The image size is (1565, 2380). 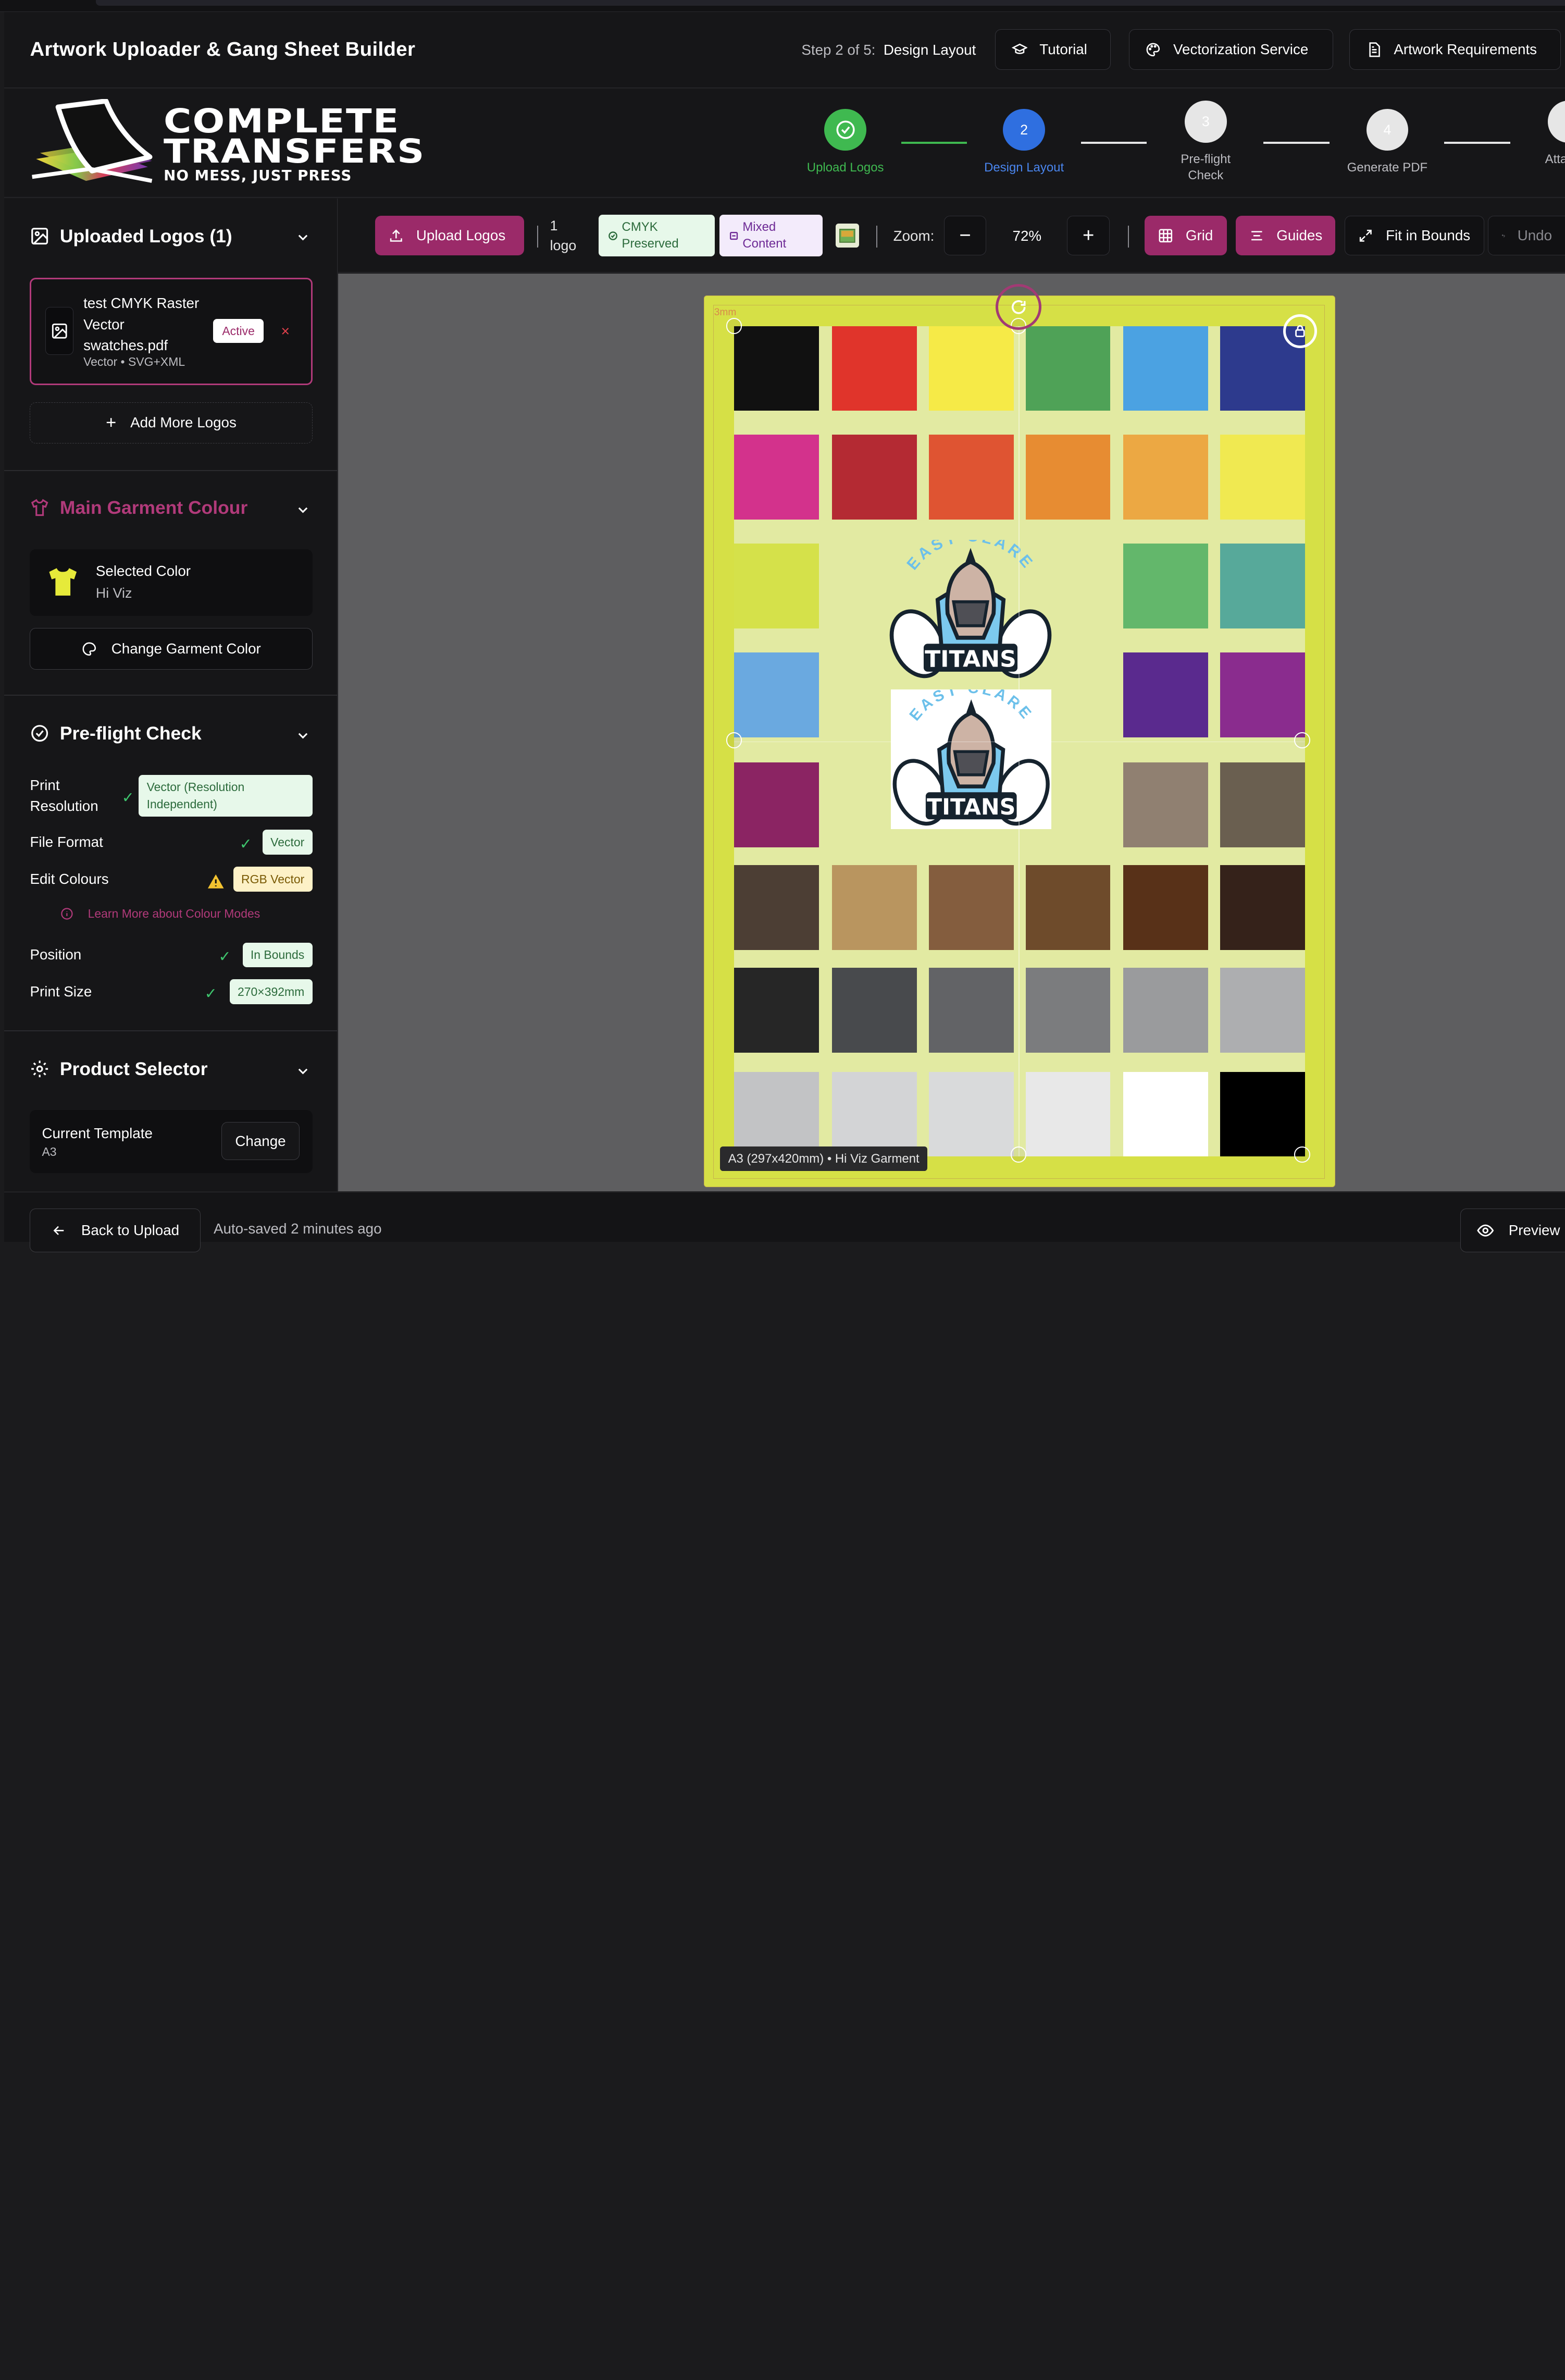 I want to click on artwork-swatches-pdf: EAST CLARE TITANS EAST CLARE, so click(x=1020, y=741).